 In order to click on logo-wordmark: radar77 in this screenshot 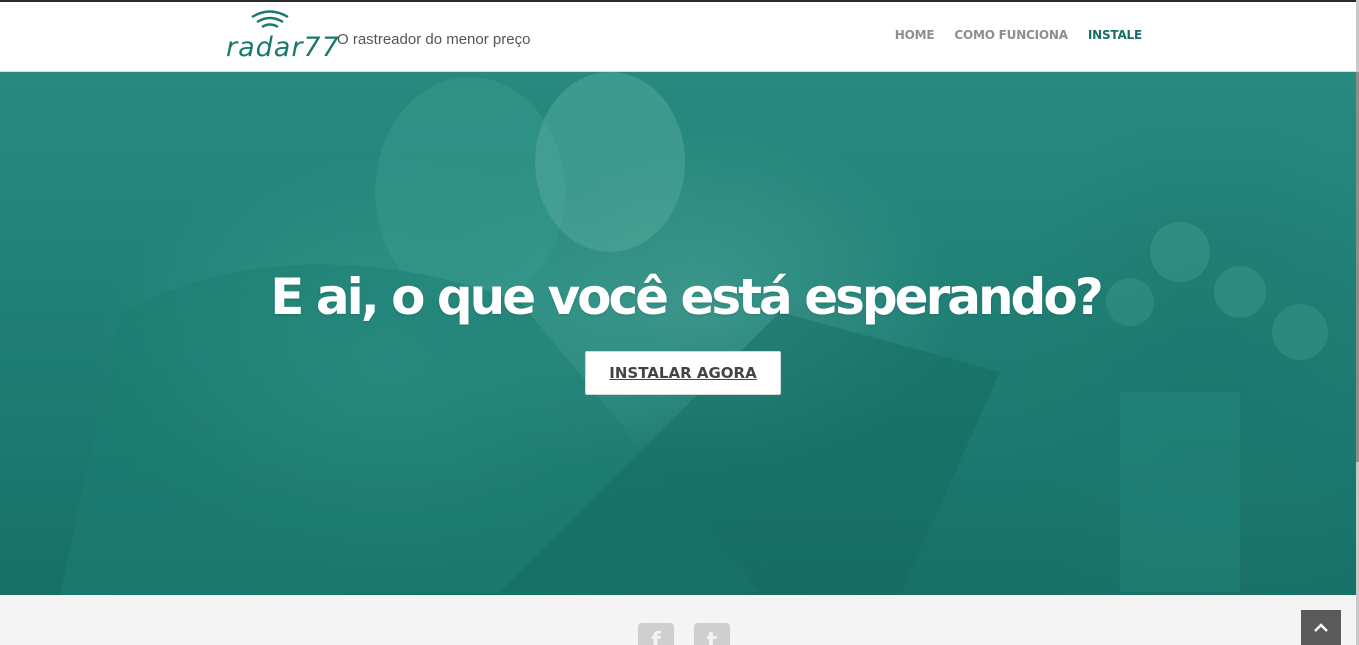, I will do `click(283, 47)`.